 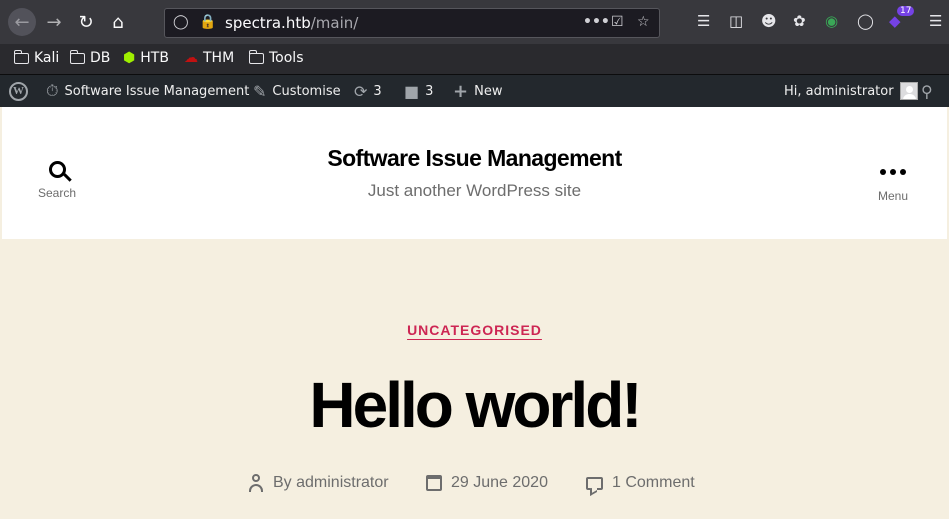 I want to click on admin-customise-label: Customise, so click(x=306, y=91).